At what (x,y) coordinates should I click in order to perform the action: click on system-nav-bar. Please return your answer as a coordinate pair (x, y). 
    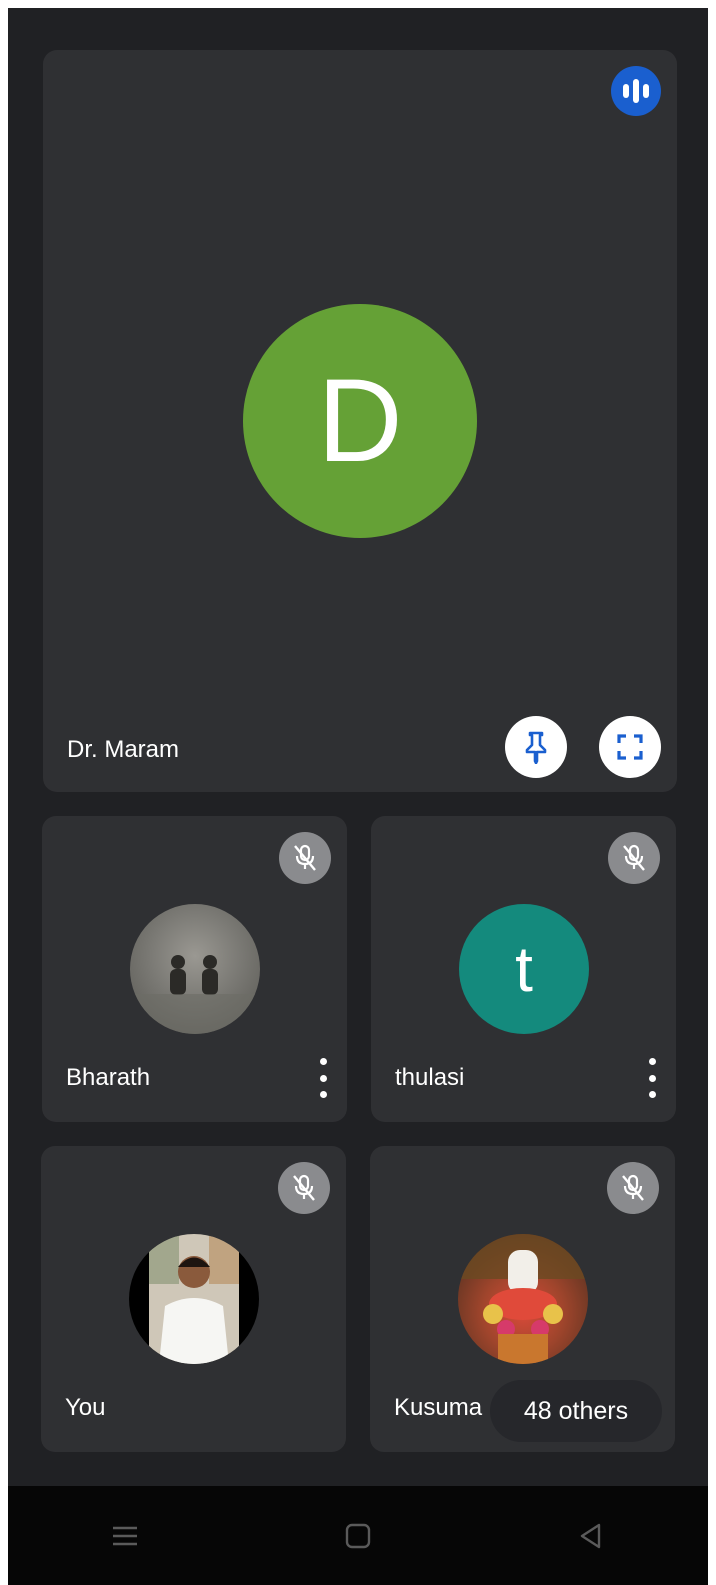
    Looking at the image, I should click on (358, 1535).